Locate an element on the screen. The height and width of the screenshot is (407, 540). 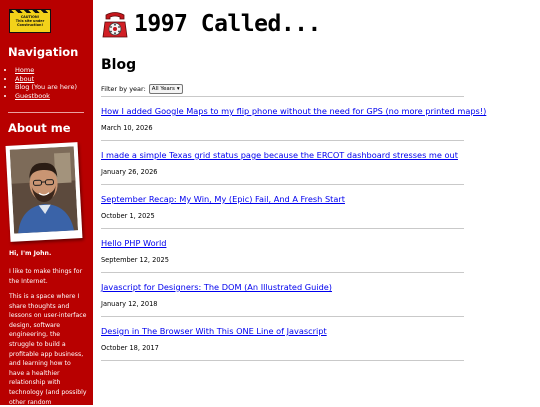
post-date: January 12, 2018 is located at coordinates (286, 304).